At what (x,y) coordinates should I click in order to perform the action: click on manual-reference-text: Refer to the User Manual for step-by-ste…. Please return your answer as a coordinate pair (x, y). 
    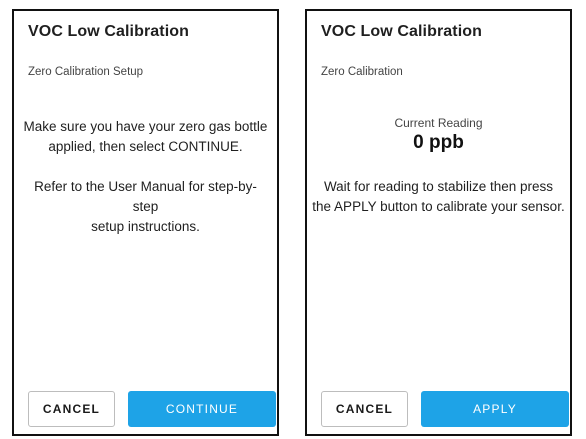
    Looking at the image, I should click on (145, 207).